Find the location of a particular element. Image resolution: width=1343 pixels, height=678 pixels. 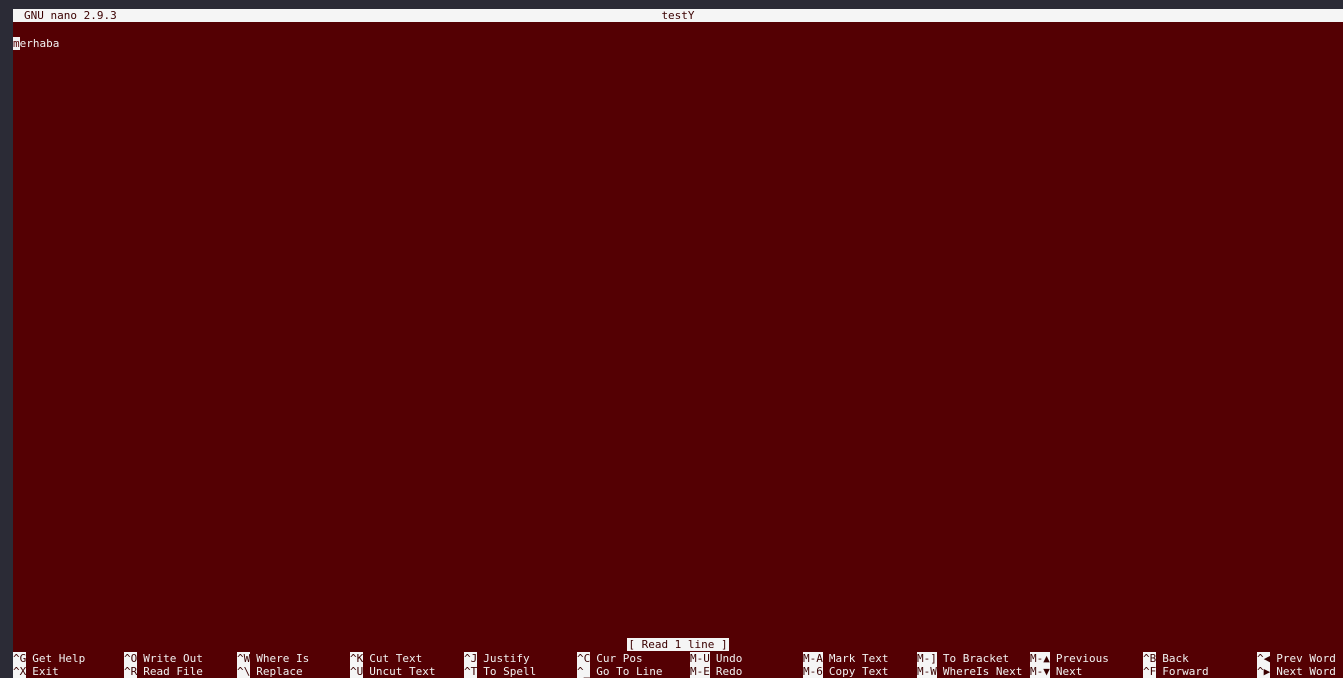

shortcut-undo: M-U Undo is located at coordinates (716, 658).